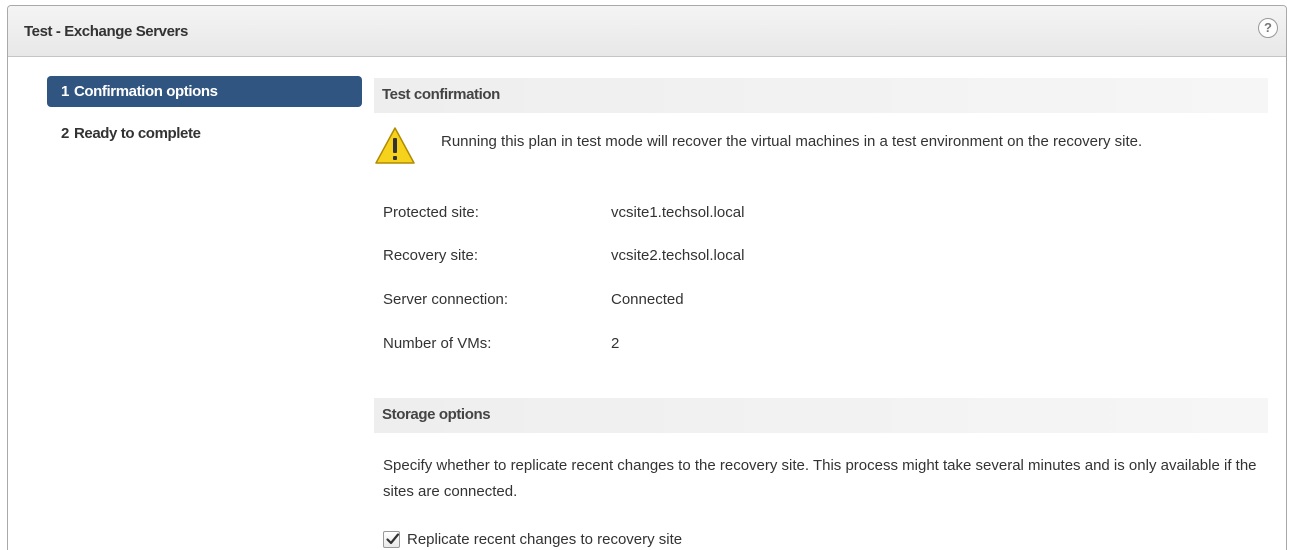 This screenshot has width=1293, height=550. Describe the element at coordinates (446, 299) in the screenshot. I see `field-label: Server connection:` at that location.